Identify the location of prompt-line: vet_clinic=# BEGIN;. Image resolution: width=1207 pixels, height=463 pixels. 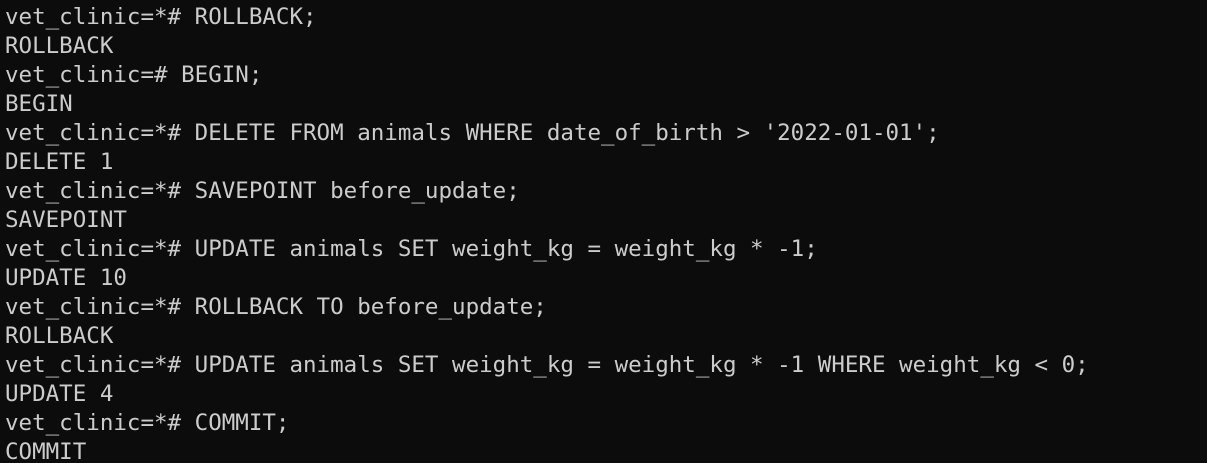
(134, 75).